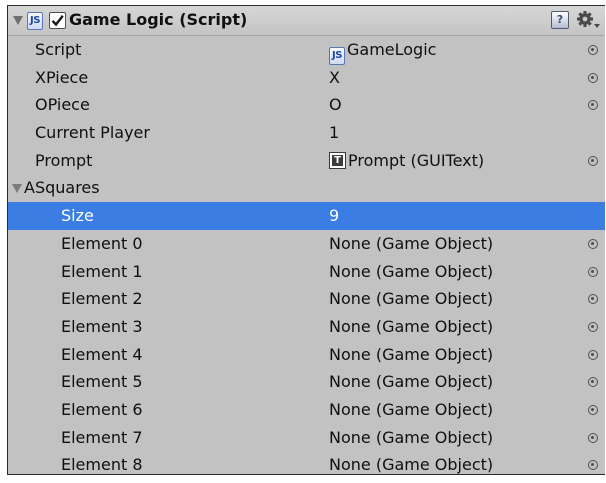 This screenshot has height=483, width=606. What do you see at coordinates (392, 49) in the screenshot?
I see `field-value: GameLogic` at bounding box center [392, 49].